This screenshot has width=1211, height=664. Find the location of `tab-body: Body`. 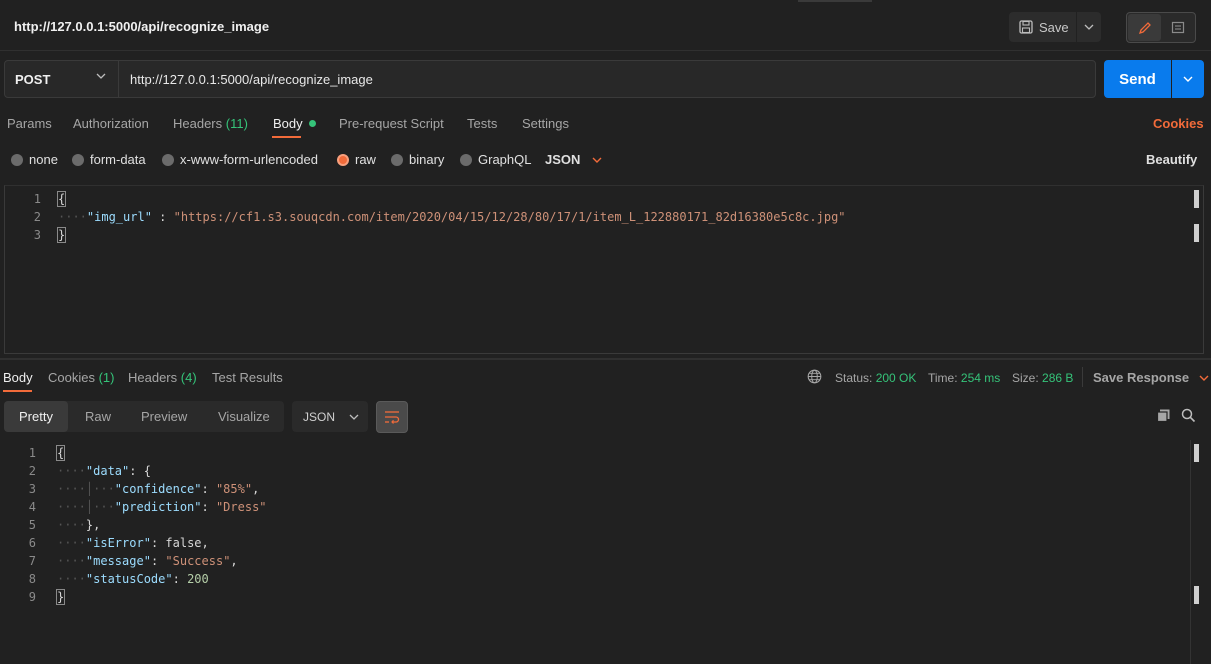

tab-body: Body is located at coordinates (294, 123).